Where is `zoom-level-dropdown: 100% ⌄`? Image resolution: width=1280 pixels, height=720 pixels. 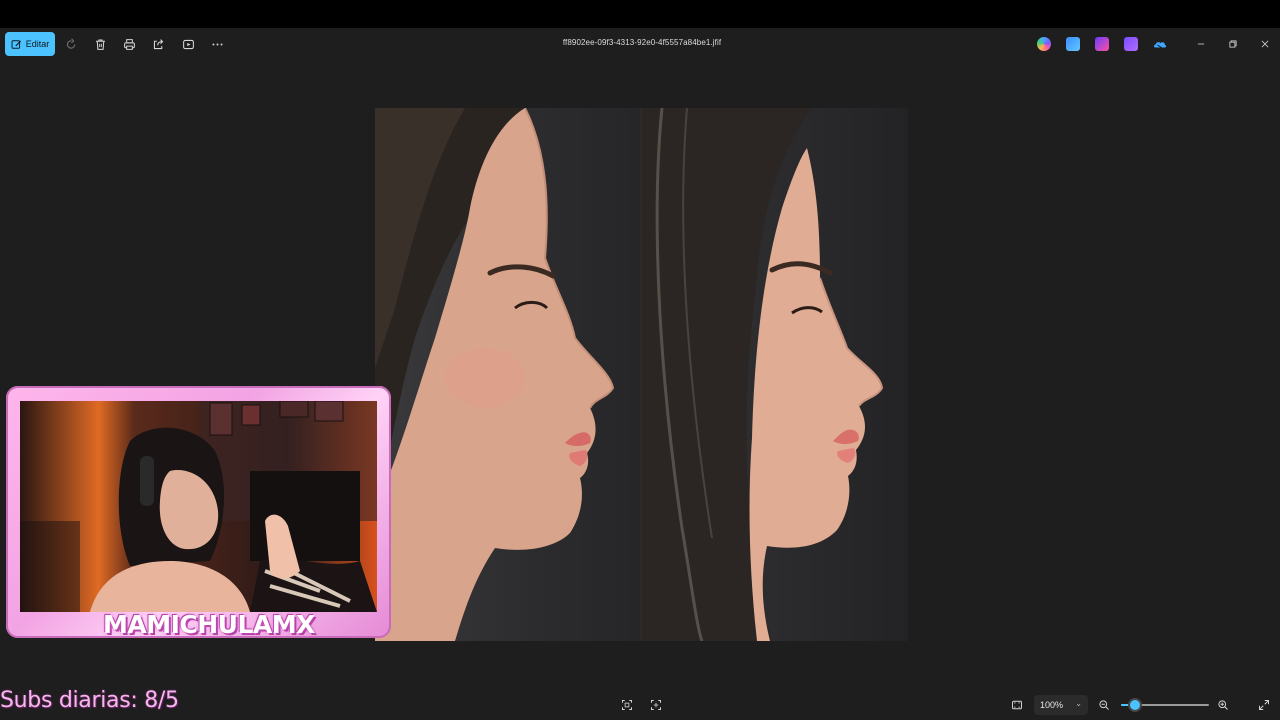
zoom-level-dropdown: 100% ⌄ is located at coordinates (1061, 705).